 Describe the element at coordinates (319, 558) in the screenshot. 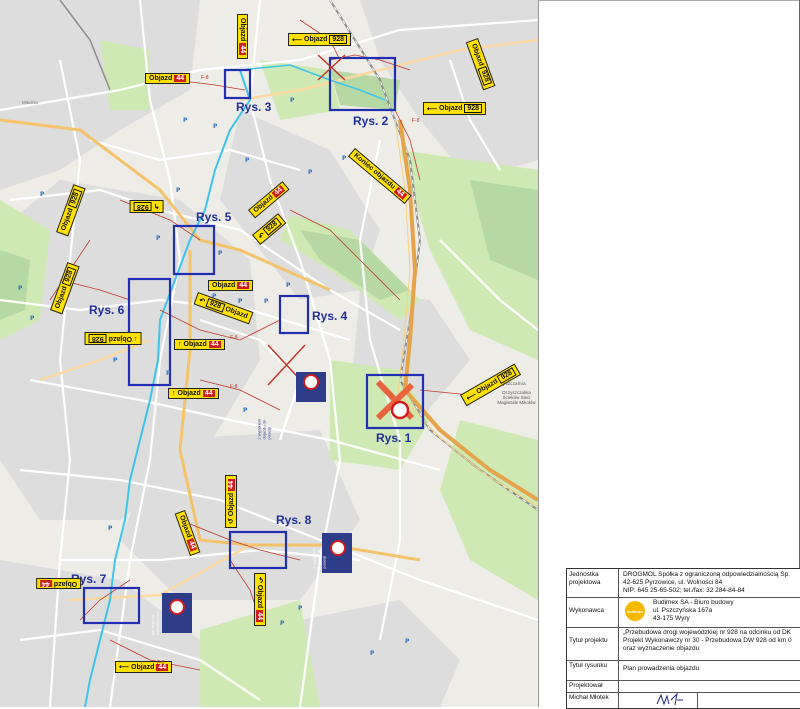

I see `blue-panel-rys8: z wyjątkiem dojazdu do posesji` at that location.